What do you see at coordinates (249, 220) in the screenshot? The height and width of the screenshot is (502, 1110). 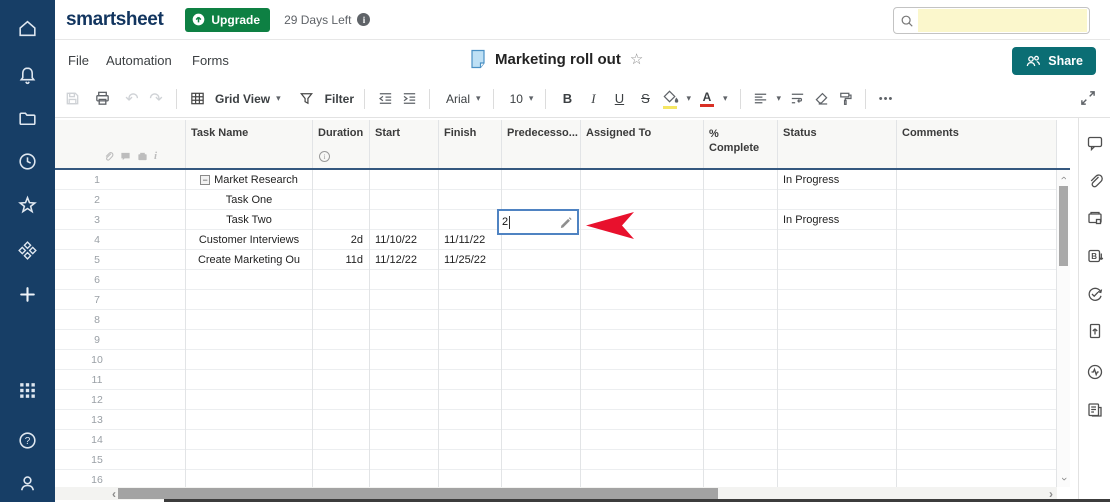 I see `cell-task-row-3: Task Two` at bounding box center [249, 220].